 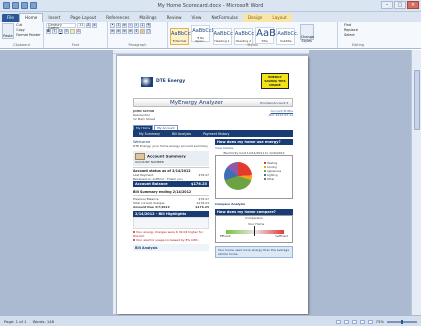 What do you see at coordinates (380, 321) in the screenshot?
I see `zoom-level: 75%` at bounding box center [380, 321].